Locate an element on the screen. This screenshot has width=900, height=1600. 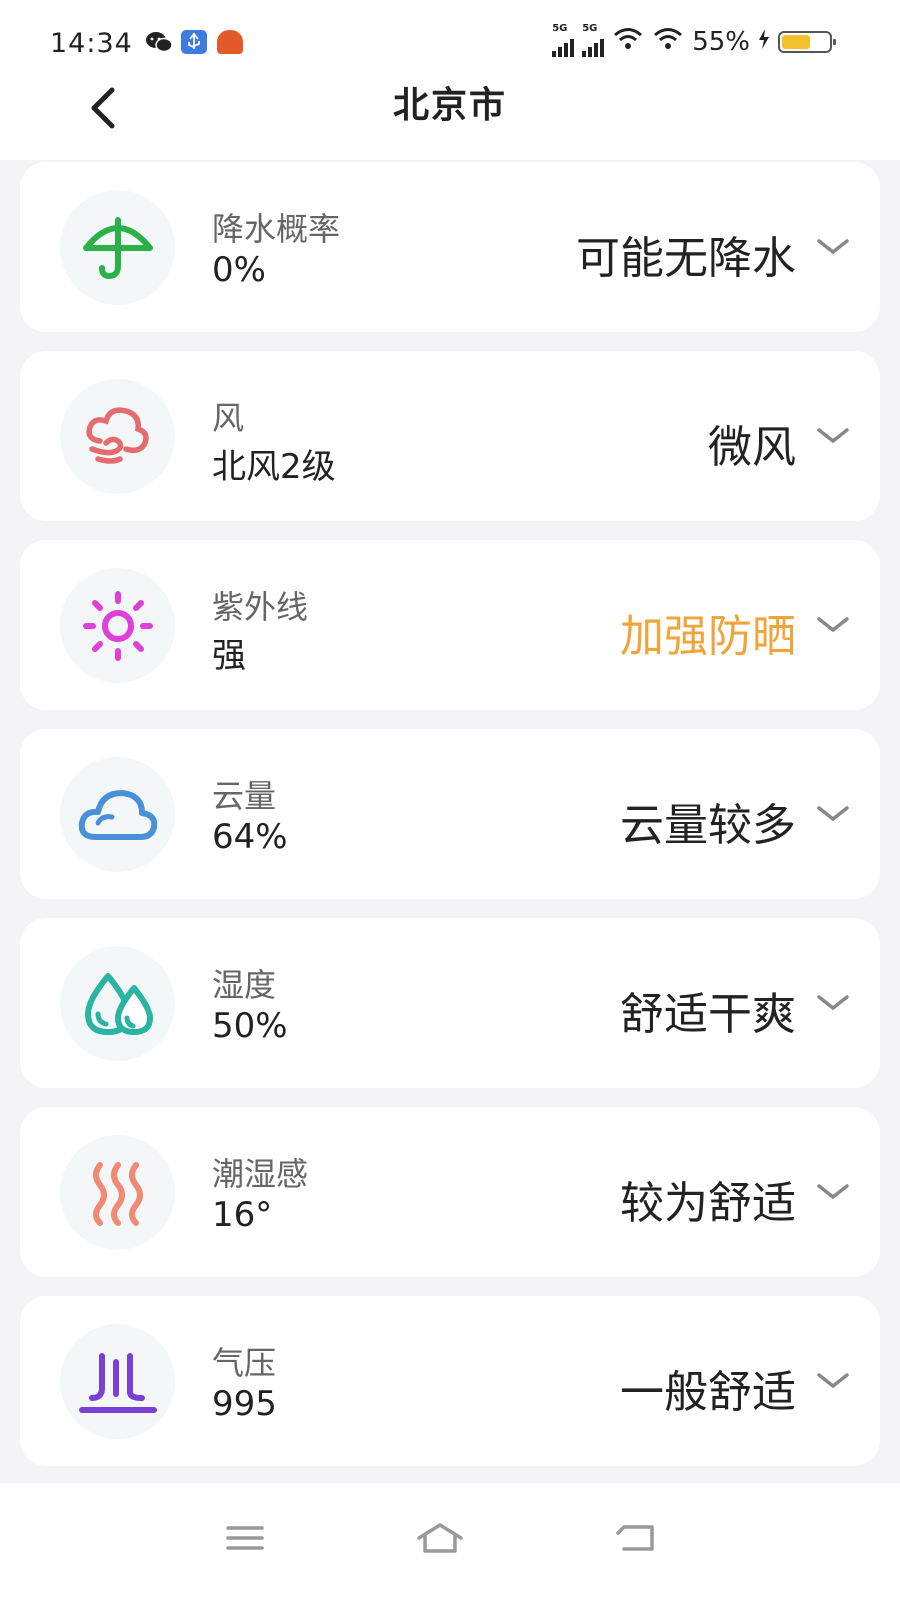
card-value: 995 is located at coordinates (244, 1404).